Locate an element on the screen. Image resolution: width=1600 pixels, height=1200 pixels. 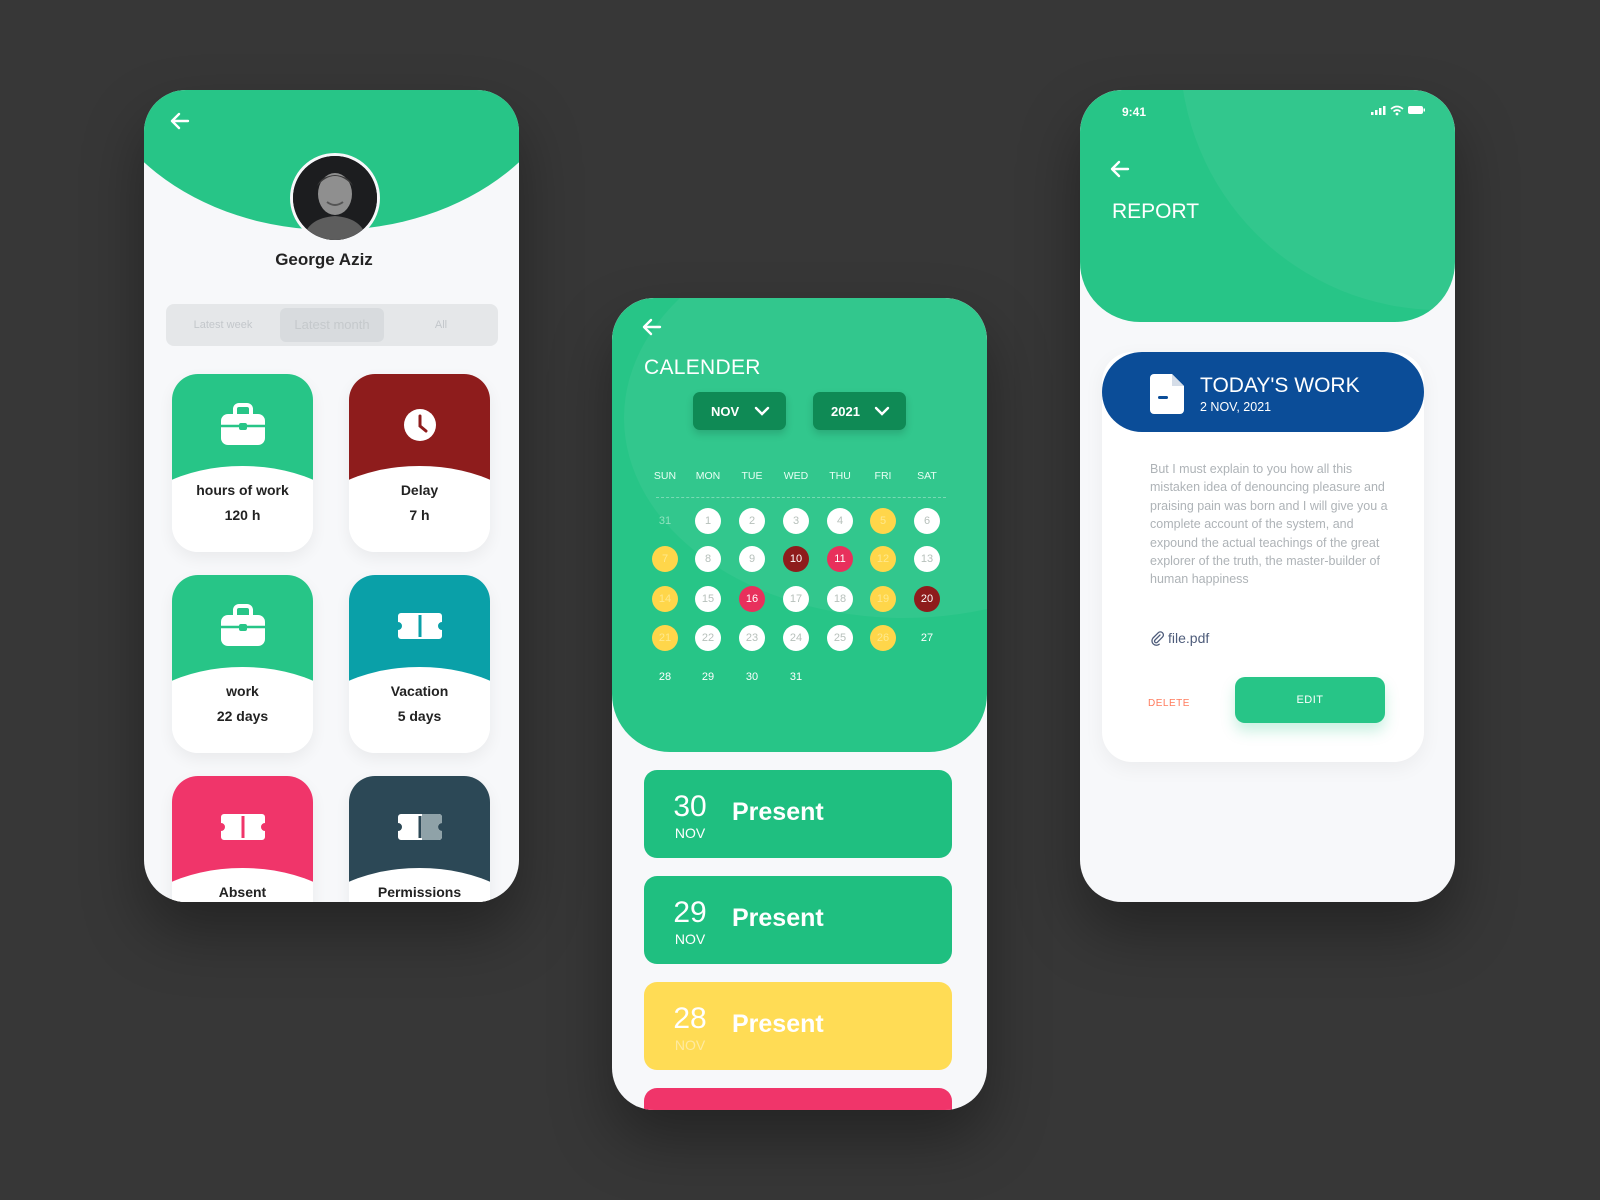
calendar-day: 25 is located at coordinates (840, 638).